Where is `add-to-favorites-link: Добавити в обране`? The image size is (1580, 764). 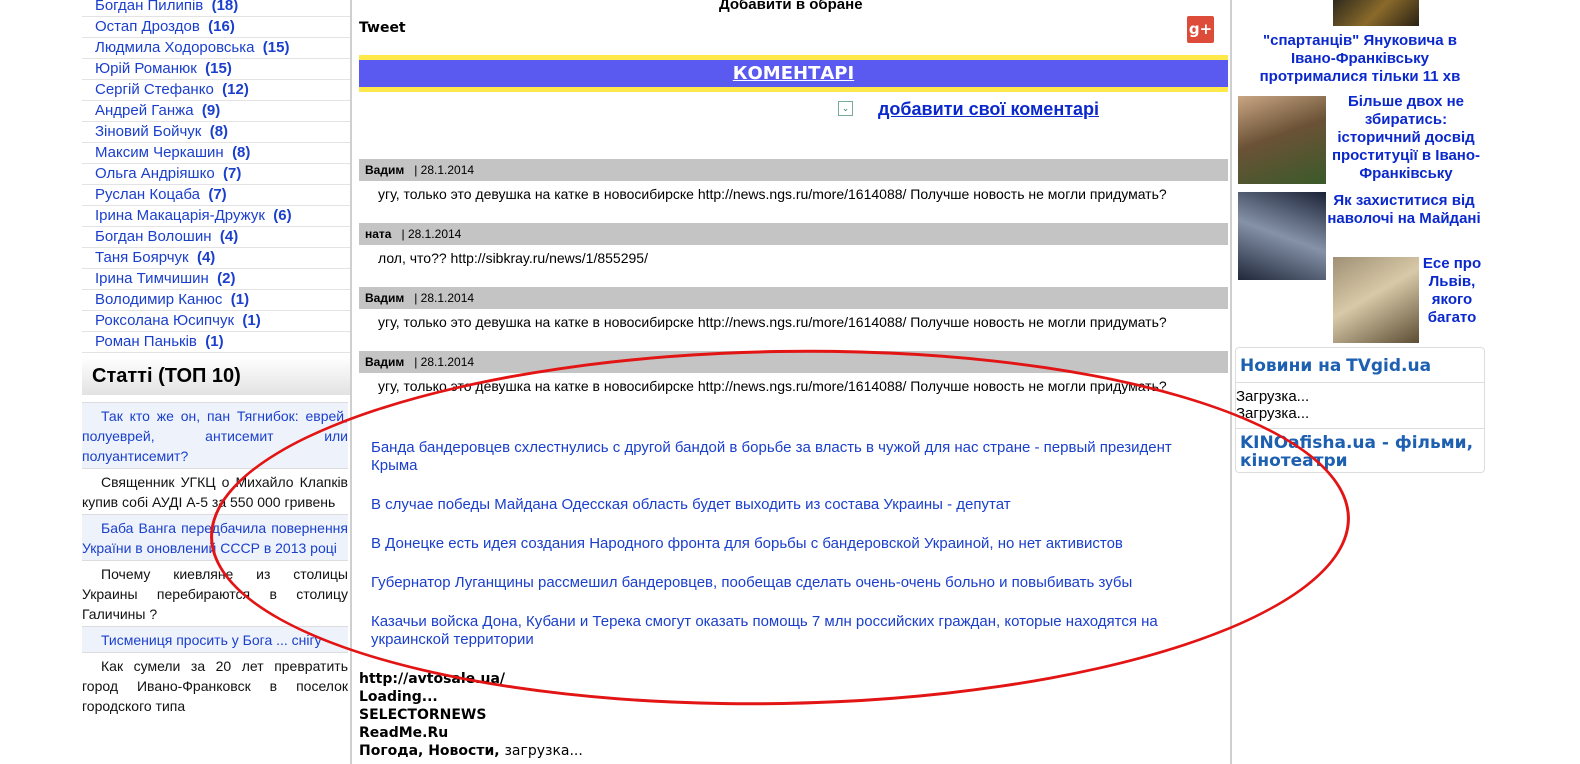
add-to-favorites-link: Добавити в обране is located at coordinates (791, 6).